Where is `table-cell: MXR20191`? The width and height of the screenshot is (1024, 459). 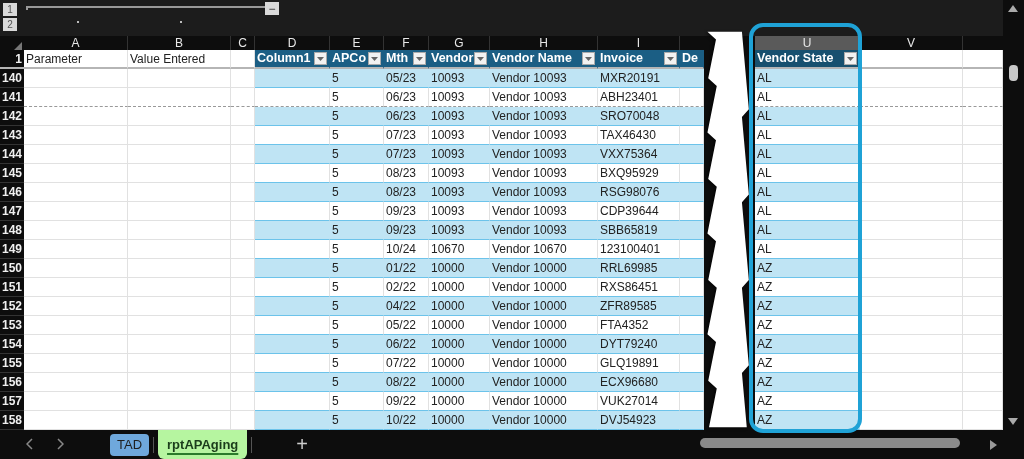 table-cell: MXR20191 is located at coordinates (639, 78).